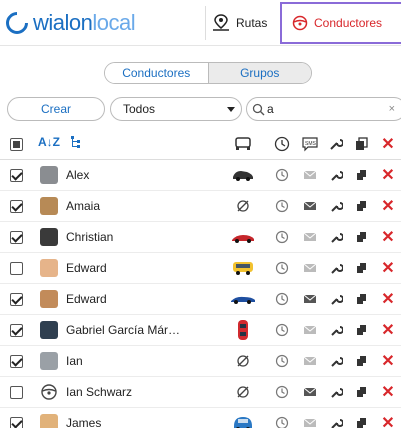  Describe the element at coordinates (83, 206) in the screenshot. I see `driver-name: Amaia` at that location.